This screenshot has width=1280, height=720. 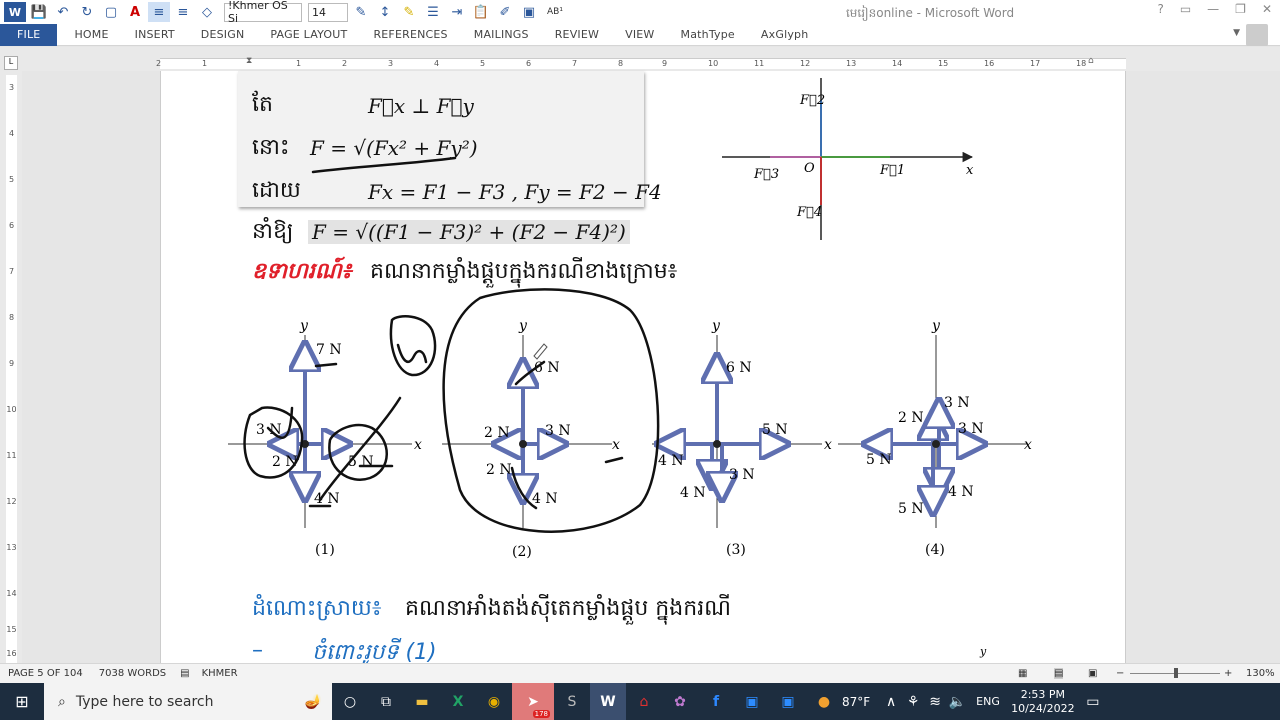 I want to click on d4-x: x, so click(x=1028, y=445).